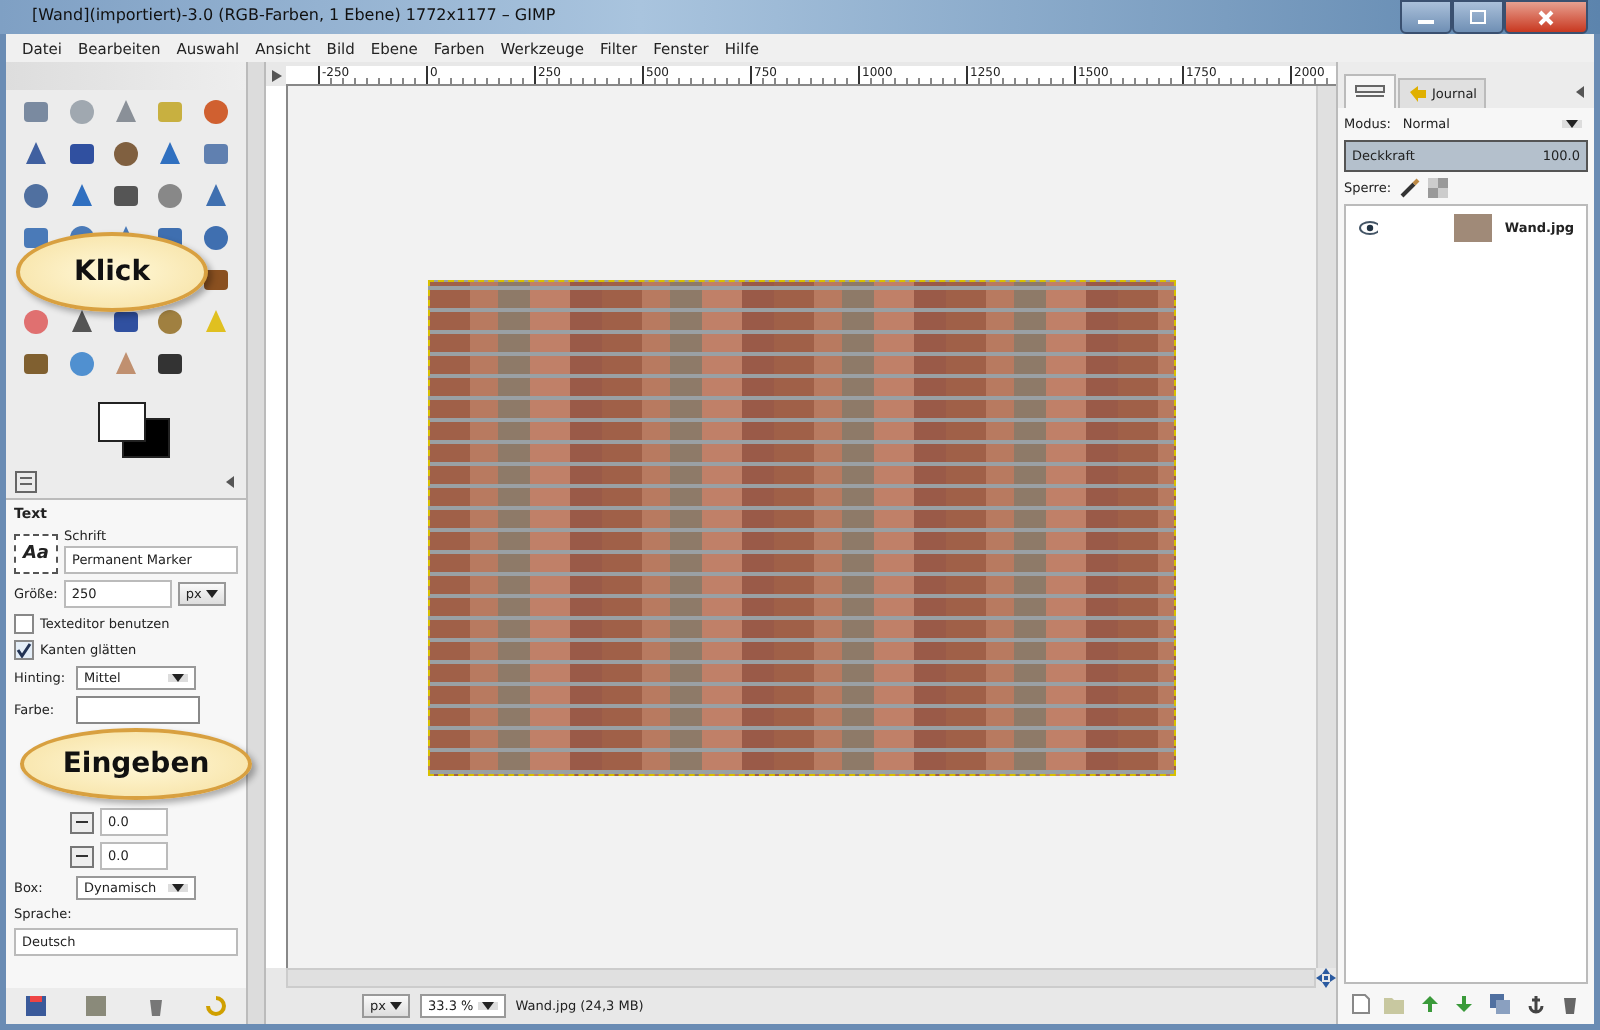 The image size is (1600, 1030). Describe the element at coordinates (1500, 1004) in the screenshot. I see `duplicate-icon` at that location.